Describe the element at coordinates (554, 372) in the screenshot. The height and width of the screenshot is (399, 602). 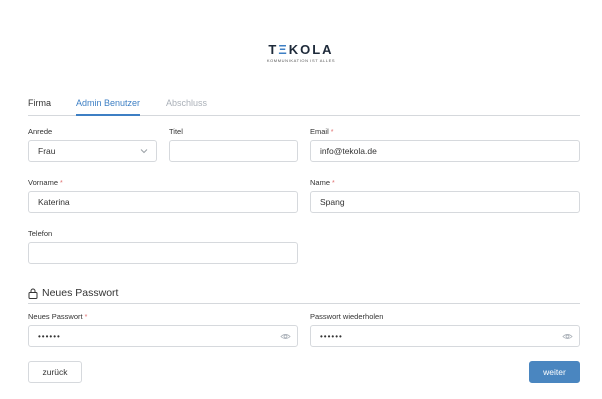
I see `next-button: weiter` at that location.